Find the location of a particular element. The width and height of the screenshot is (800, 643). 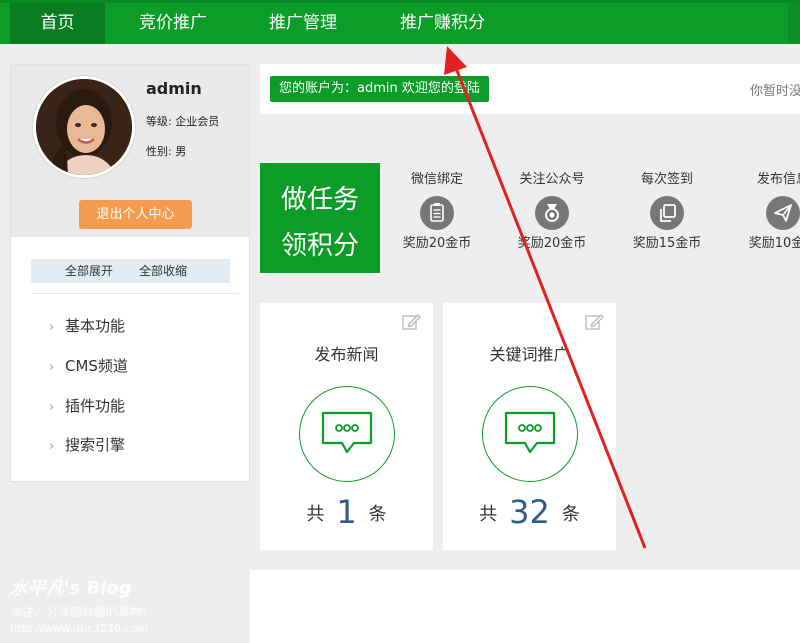

count-number: 1 is located at coordinates (346, 512).